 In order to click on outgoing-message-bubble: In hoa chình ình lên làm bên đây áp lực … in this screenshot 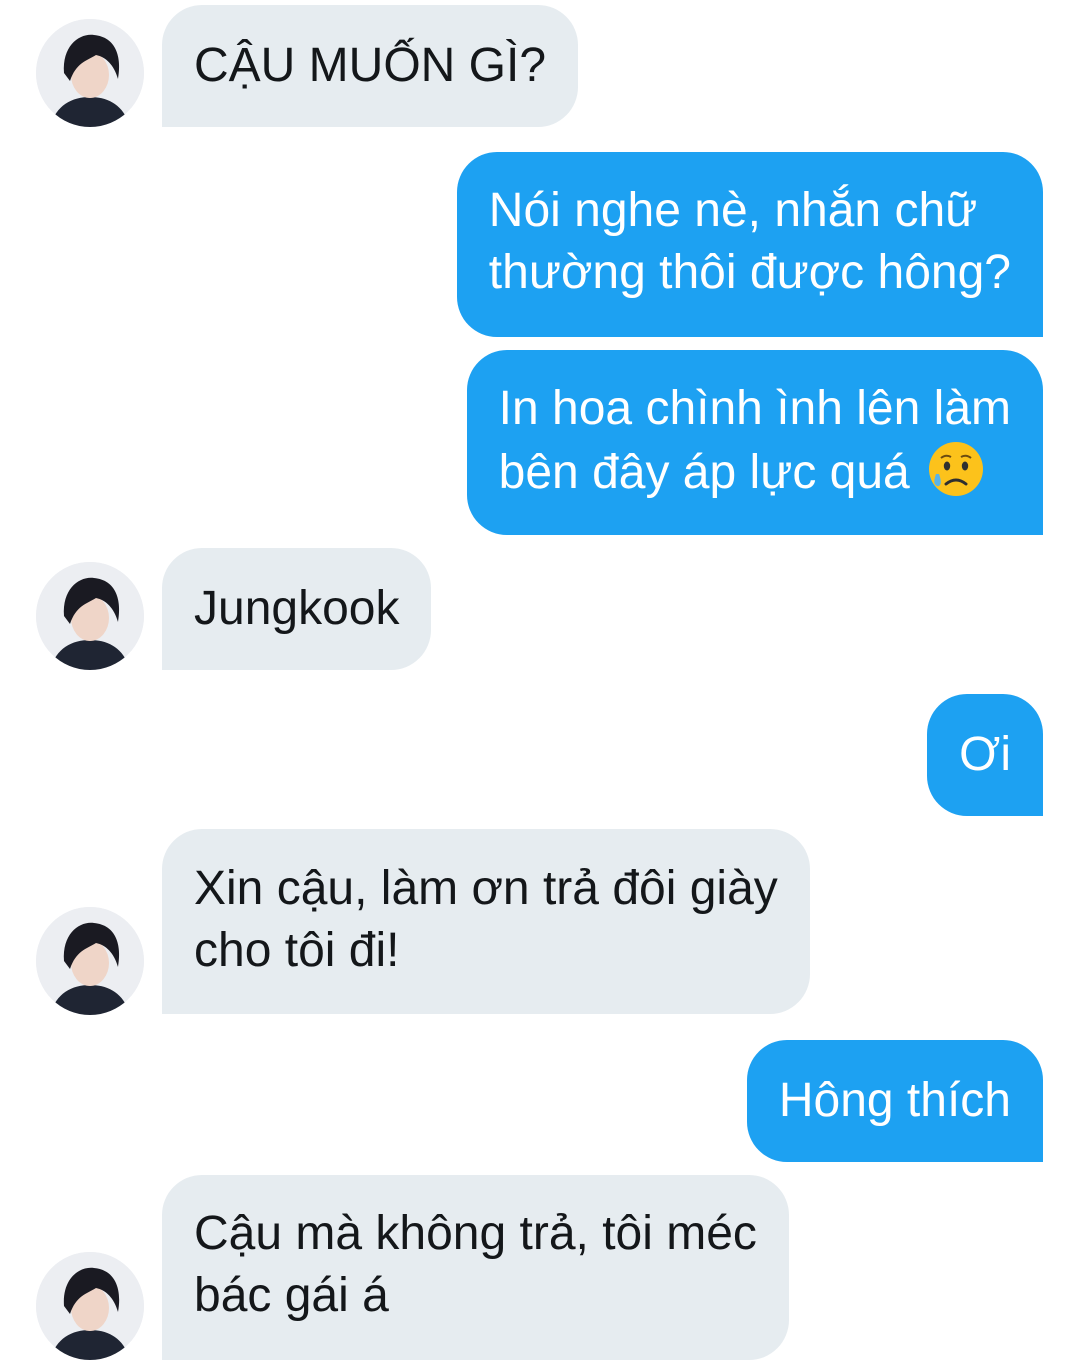, I will do `click(754, 442)`.